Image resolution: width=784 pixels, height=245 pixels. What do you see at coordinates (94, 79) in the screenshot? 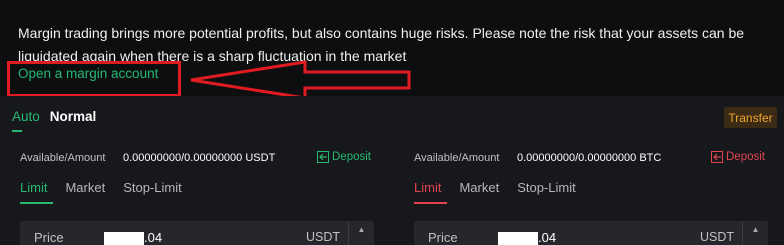
I see `annotation-highlight-box` at bounding box center [94, 79].